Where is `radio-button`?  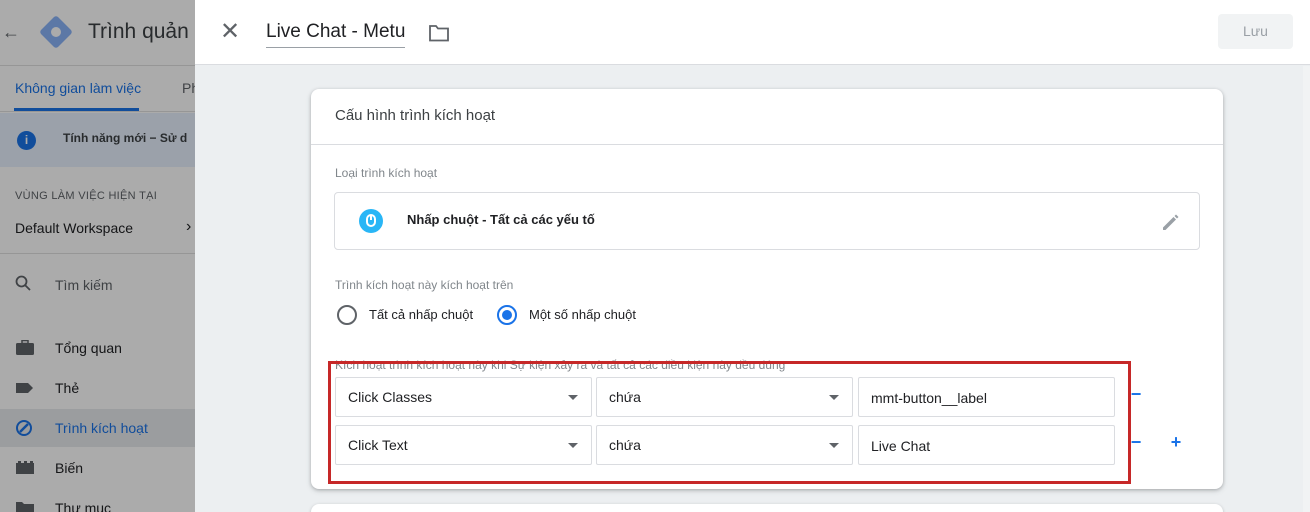
radio-button is located at coordinates (347, 315).